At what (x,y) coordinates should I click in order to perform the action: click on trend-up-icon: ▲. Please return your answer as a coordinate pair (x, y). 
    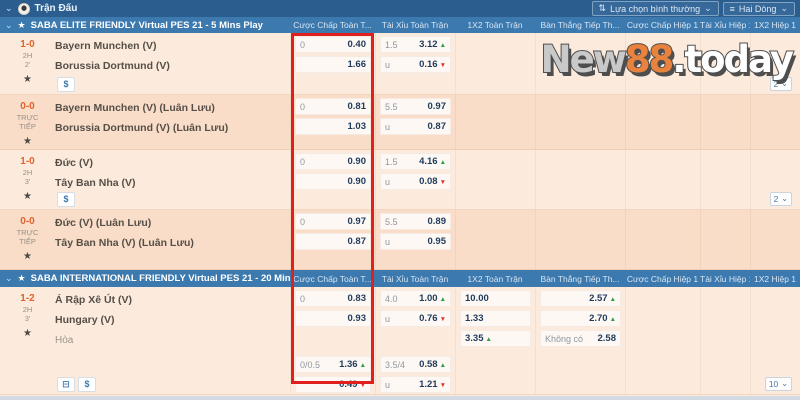
    Looking at the image, I should click on (442, 162).